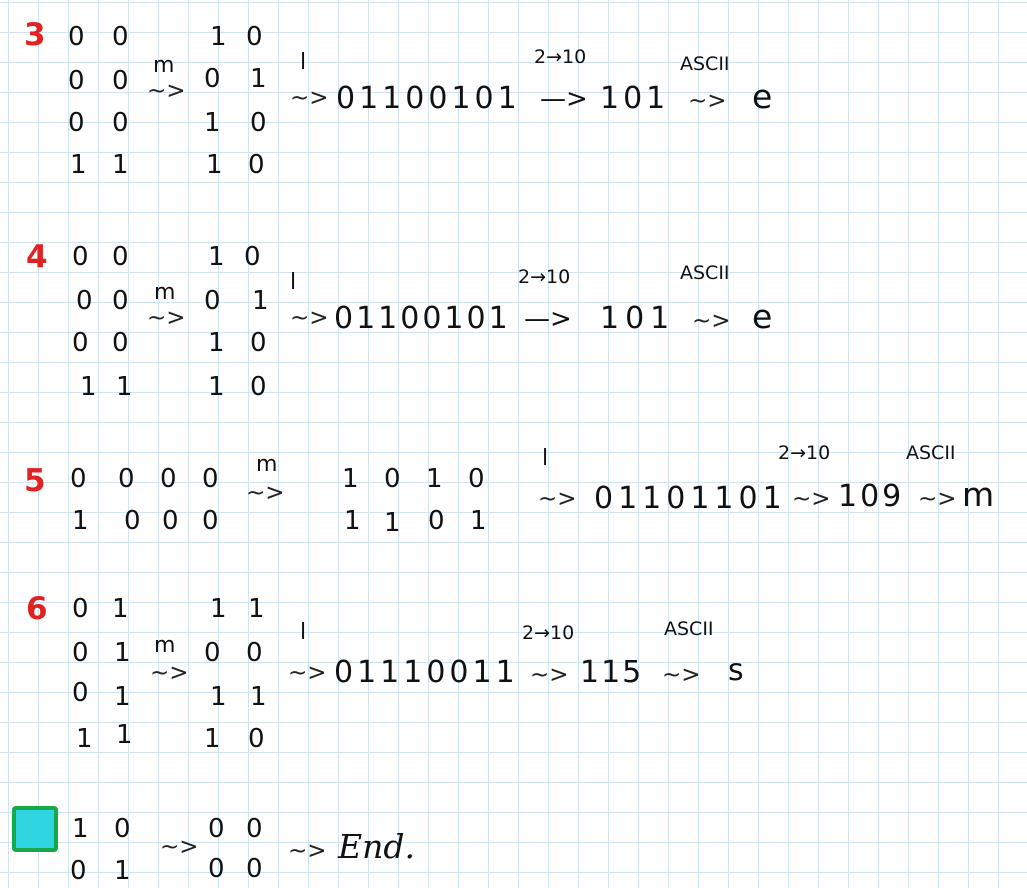 Image resolution: width=1027 pixels, height=888 pixels. What do you see at coordinates (736, 670) in the screenshot?
I see `ascii-character: s` at bounding box center [736, 670].